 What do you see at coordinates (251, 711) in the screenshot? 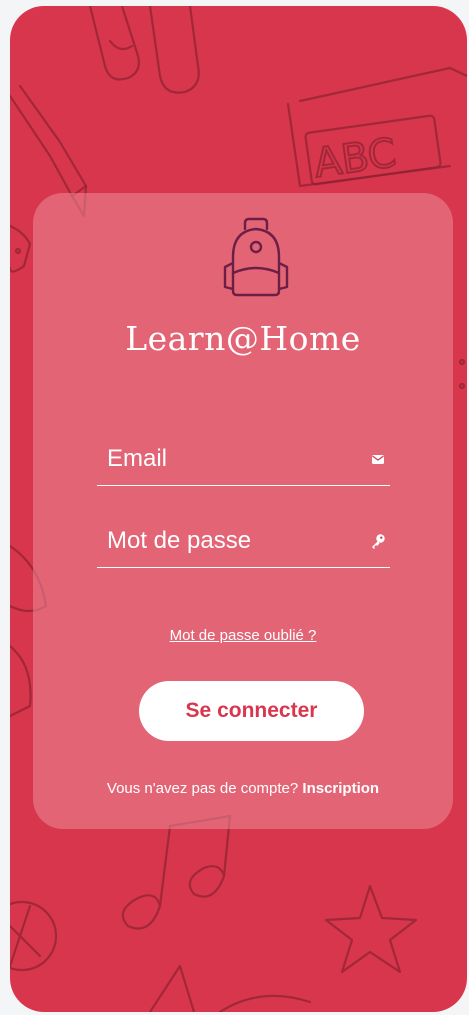
I see `login-button: Se connecter` at bounding box center [251, 711].